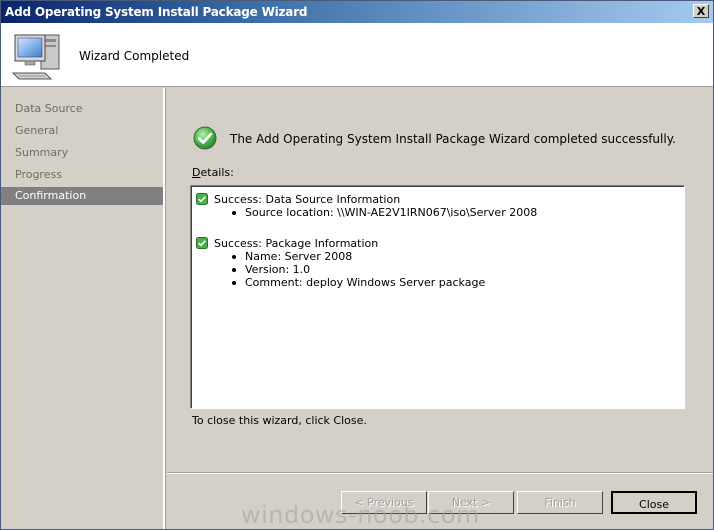 This screenshot has width=714, height=530. Describe the element at coordinates (134, 56) in the screenshot. I see `page-title: Wizard Completed` at that location.